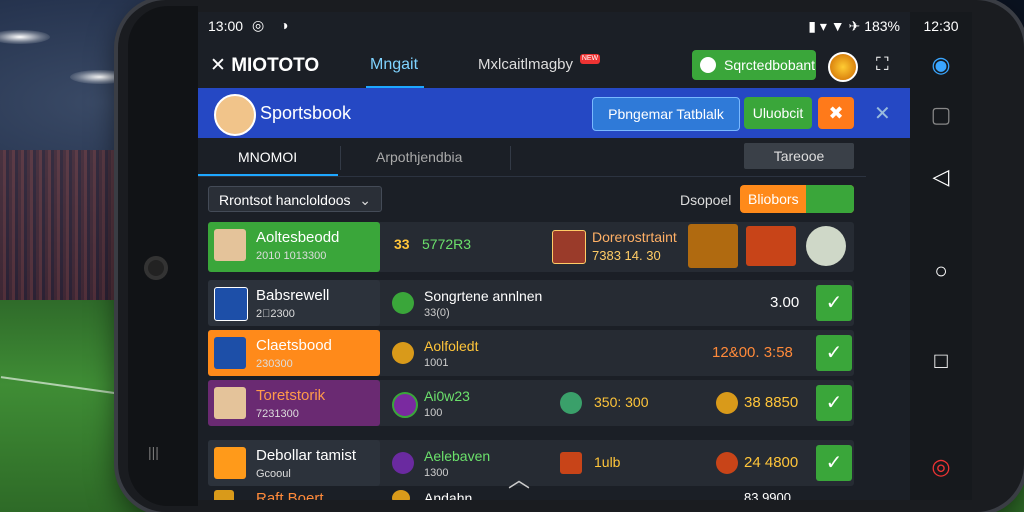  Describe the element at coordinates (433, 413) in the screenshot. I see `row-mid-sub: 100` at that location.